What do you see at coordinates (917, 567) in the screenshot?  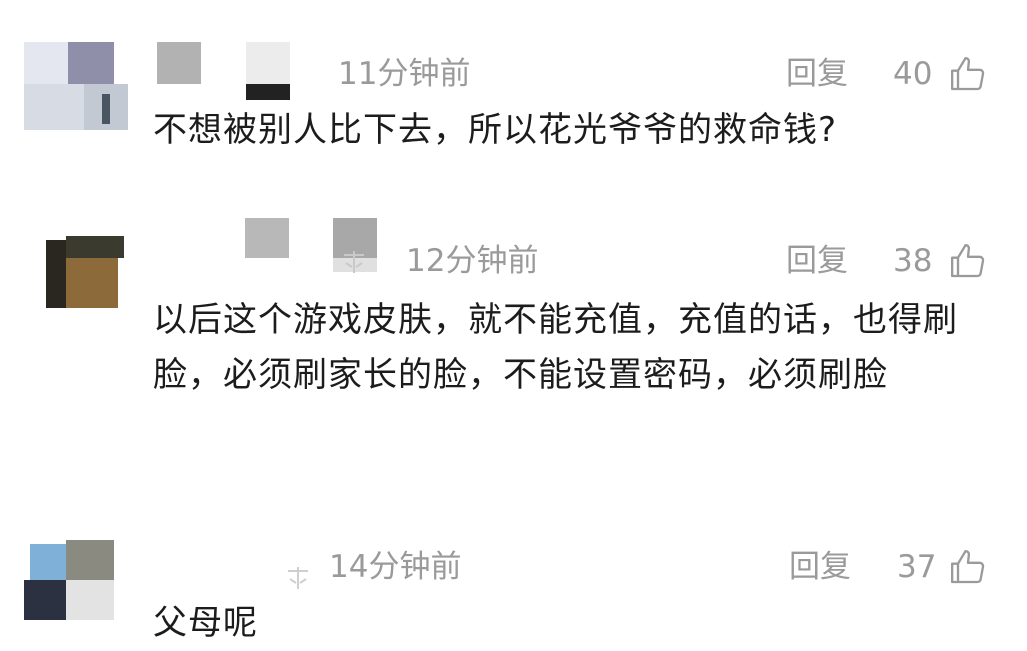 I see `like-count: 37` at bounding box center [917, 567].